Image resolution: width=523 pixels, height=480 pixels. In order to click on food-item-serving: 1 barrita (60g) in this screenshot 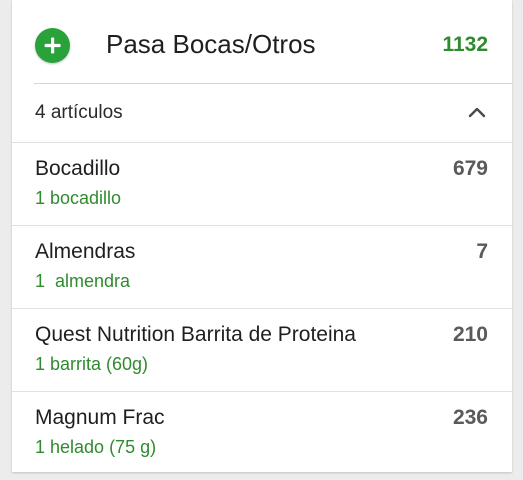, I will do `click(92, 364)`.